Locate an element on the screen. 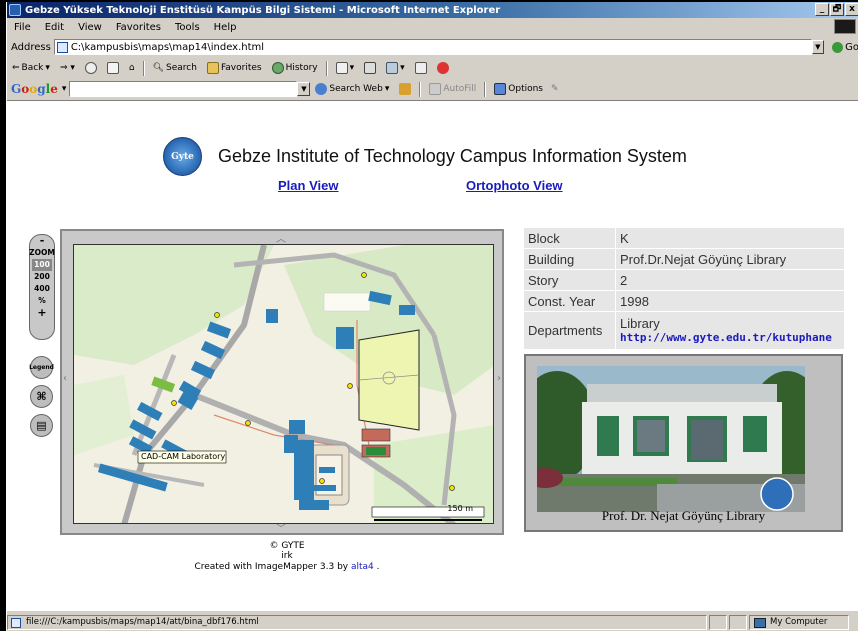 The width and height of the screenshot is (858, 631). back-button: ⇐ Back ▾ is located at coordinates (31, 68).